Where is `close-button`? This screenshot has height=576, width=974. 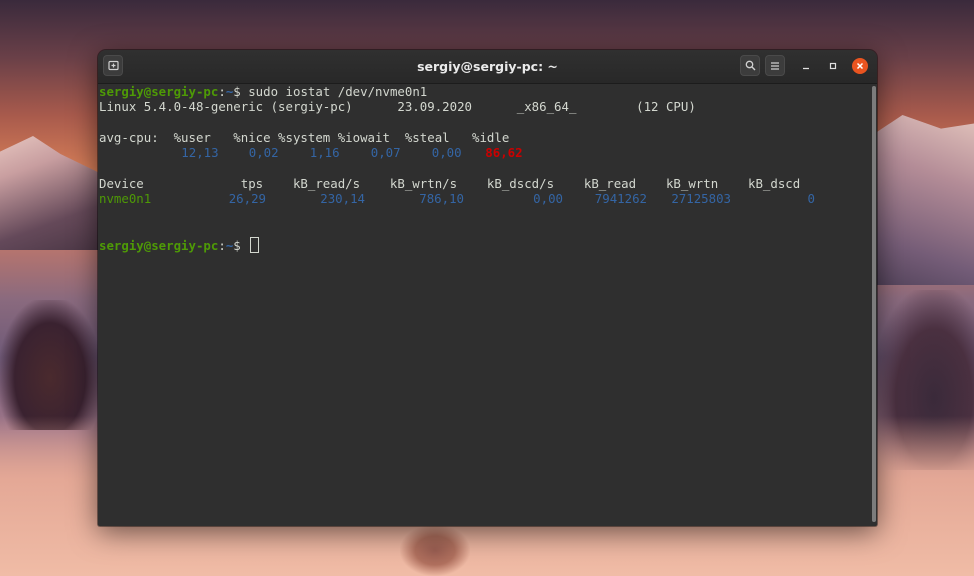
close-button is located at coordinates (860, 66).